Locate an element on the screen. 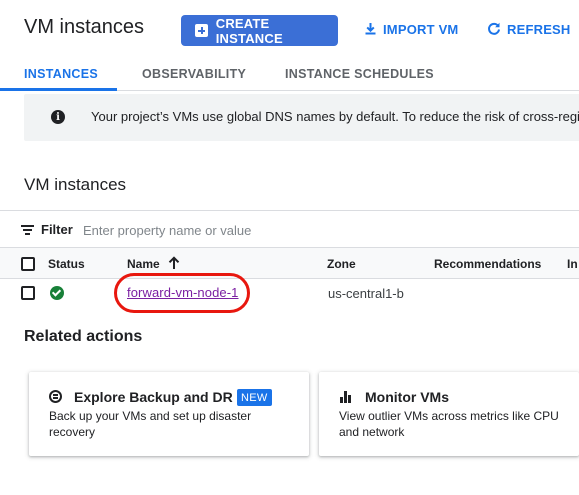  vm-name-link: forward-vm-node-1 is located at coordinates (183, 292).